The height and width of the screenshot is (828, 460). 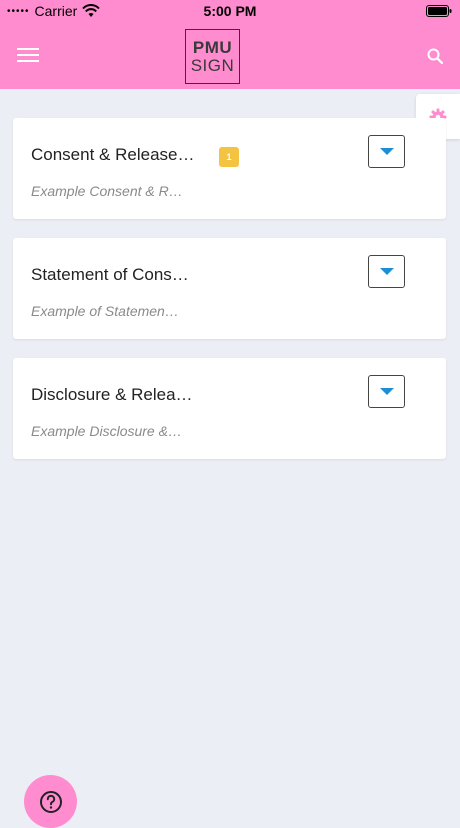 I want to click on menu-icon, so click(x=28, y=55).